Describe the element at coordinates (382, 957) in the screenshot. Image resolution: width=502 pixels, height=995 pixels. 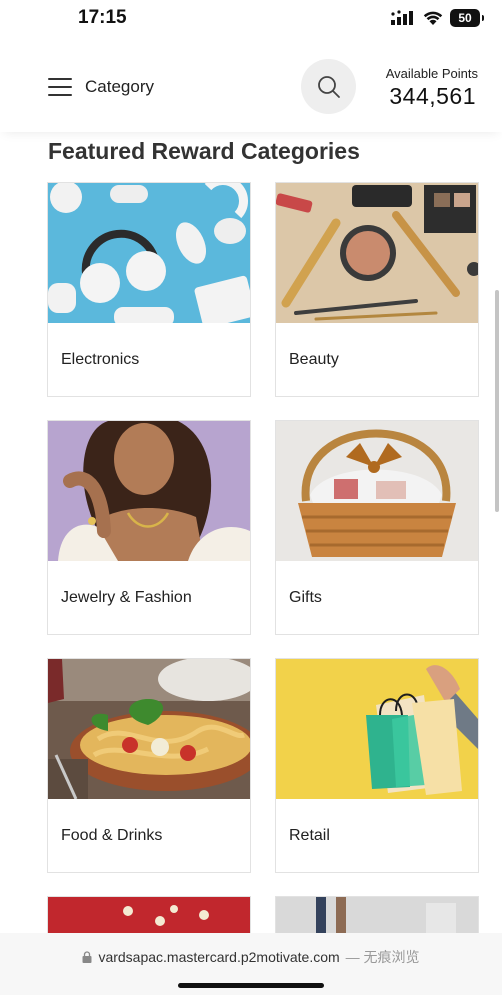
I see `private-mode-label: — 无痕浏览` at that location.